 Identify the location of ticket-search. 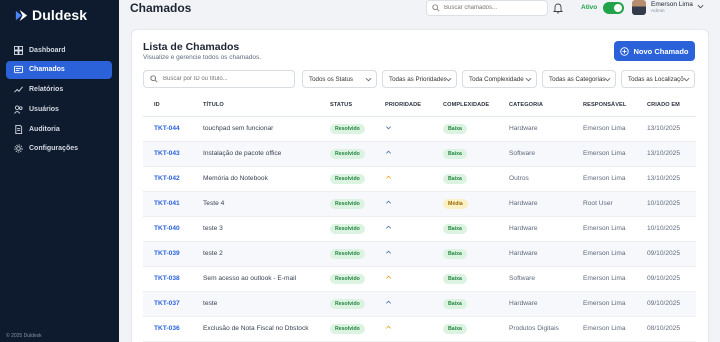
(219, 79).